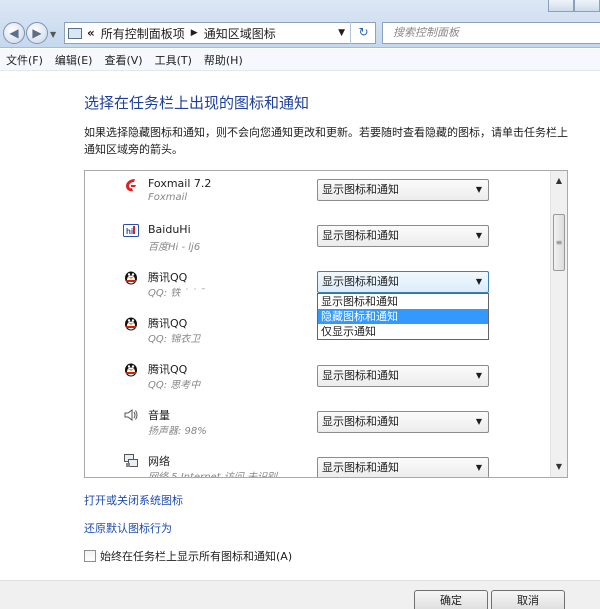  What do you see at coordinates (37, 33) in the screenshot?
I see `forward-button: ▶` at bounding box center [37, 33].